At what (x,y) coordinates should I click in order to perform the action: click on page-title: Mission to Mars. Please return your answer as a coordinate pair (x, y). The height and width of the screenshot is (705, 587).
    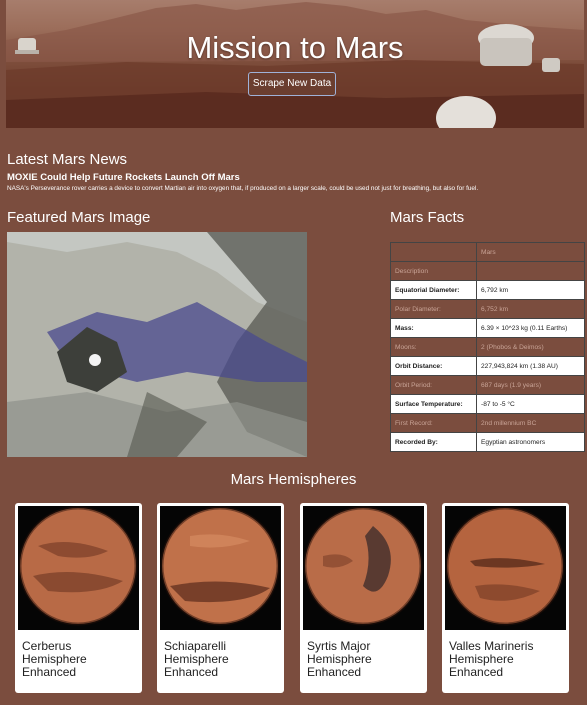
    Looking at the image, I should click on (295, 47).